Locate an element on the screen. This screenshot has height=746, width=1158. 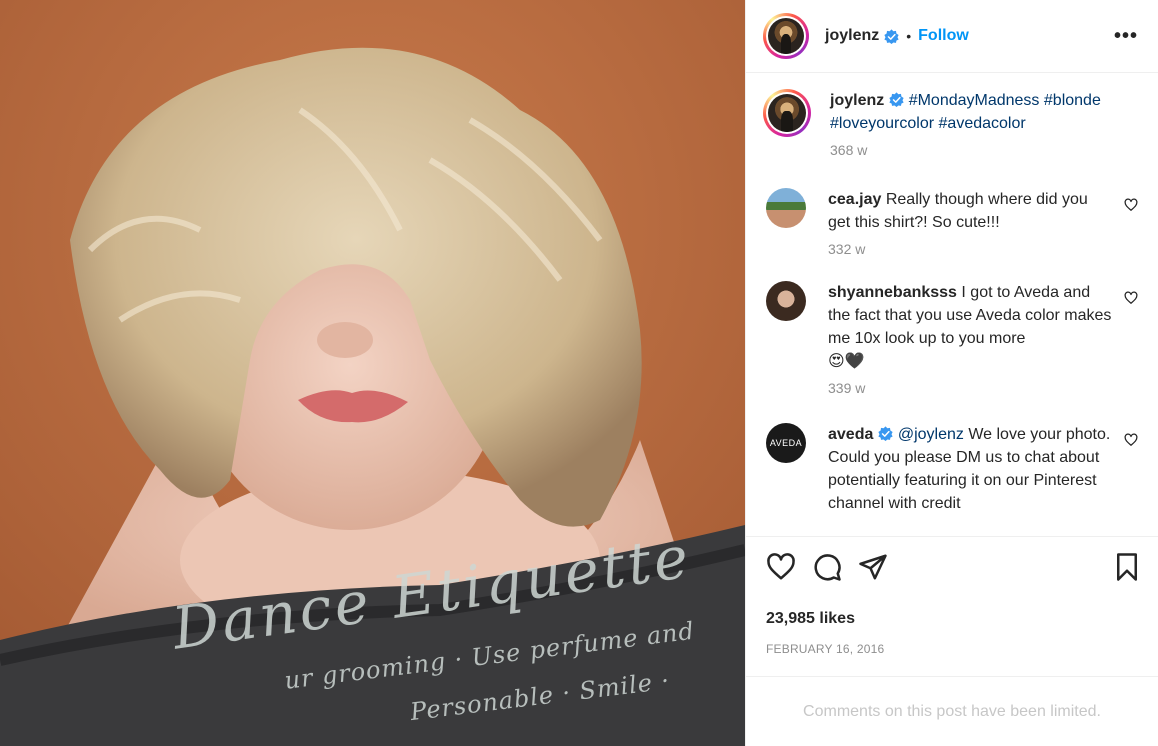
comment-time: 332 w is located at coordinates (971, 249).